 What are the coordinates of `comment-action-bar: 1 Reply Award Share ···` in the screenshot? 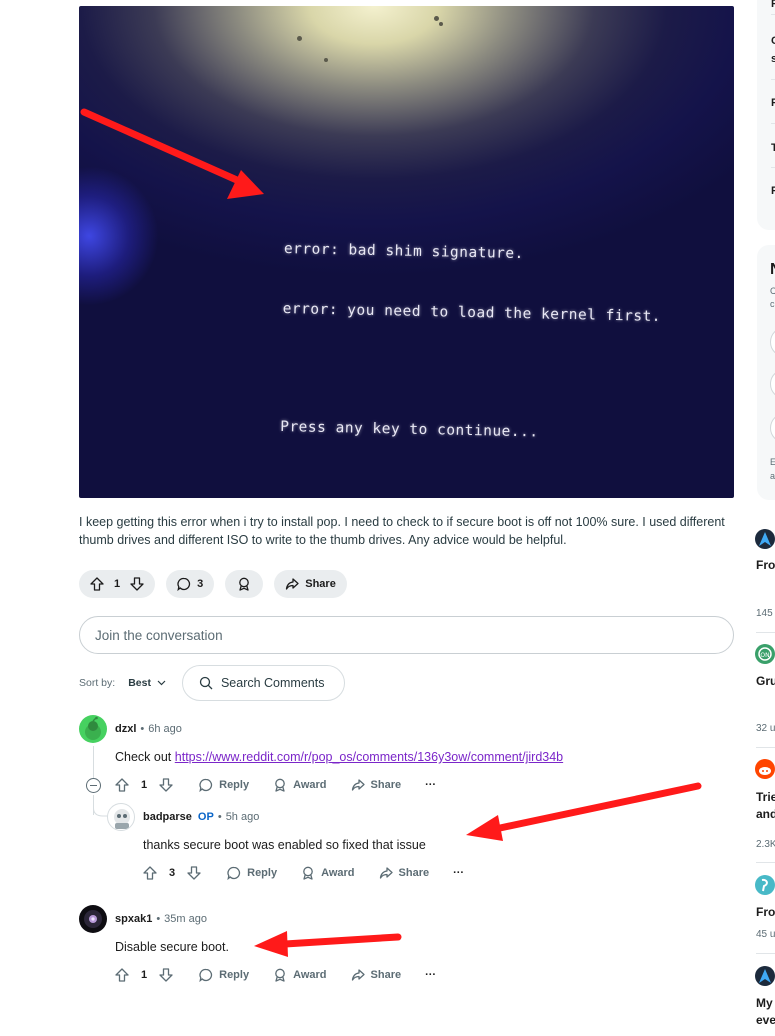 It's located at (275, 785).